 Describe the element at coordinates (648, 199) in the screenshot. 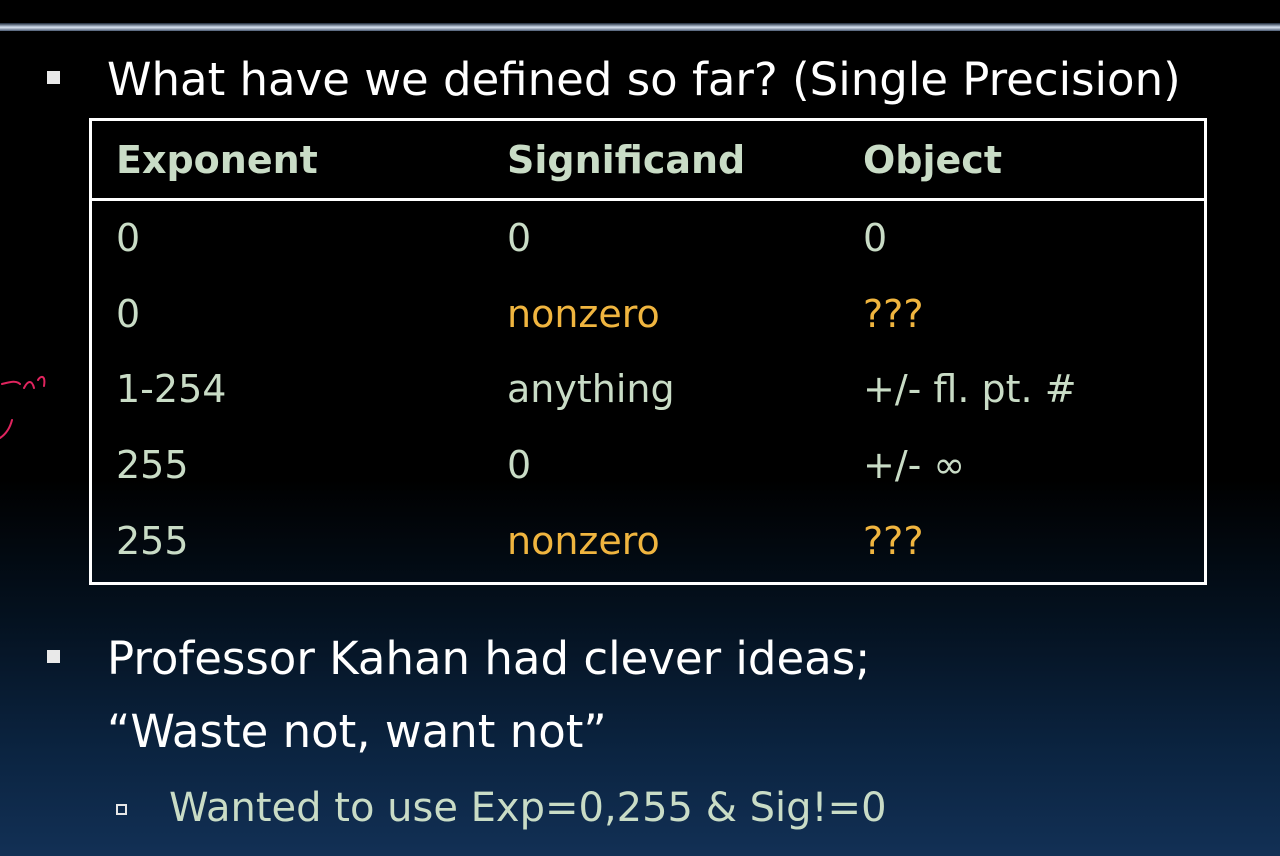

I see `table-header-divider` at that location.